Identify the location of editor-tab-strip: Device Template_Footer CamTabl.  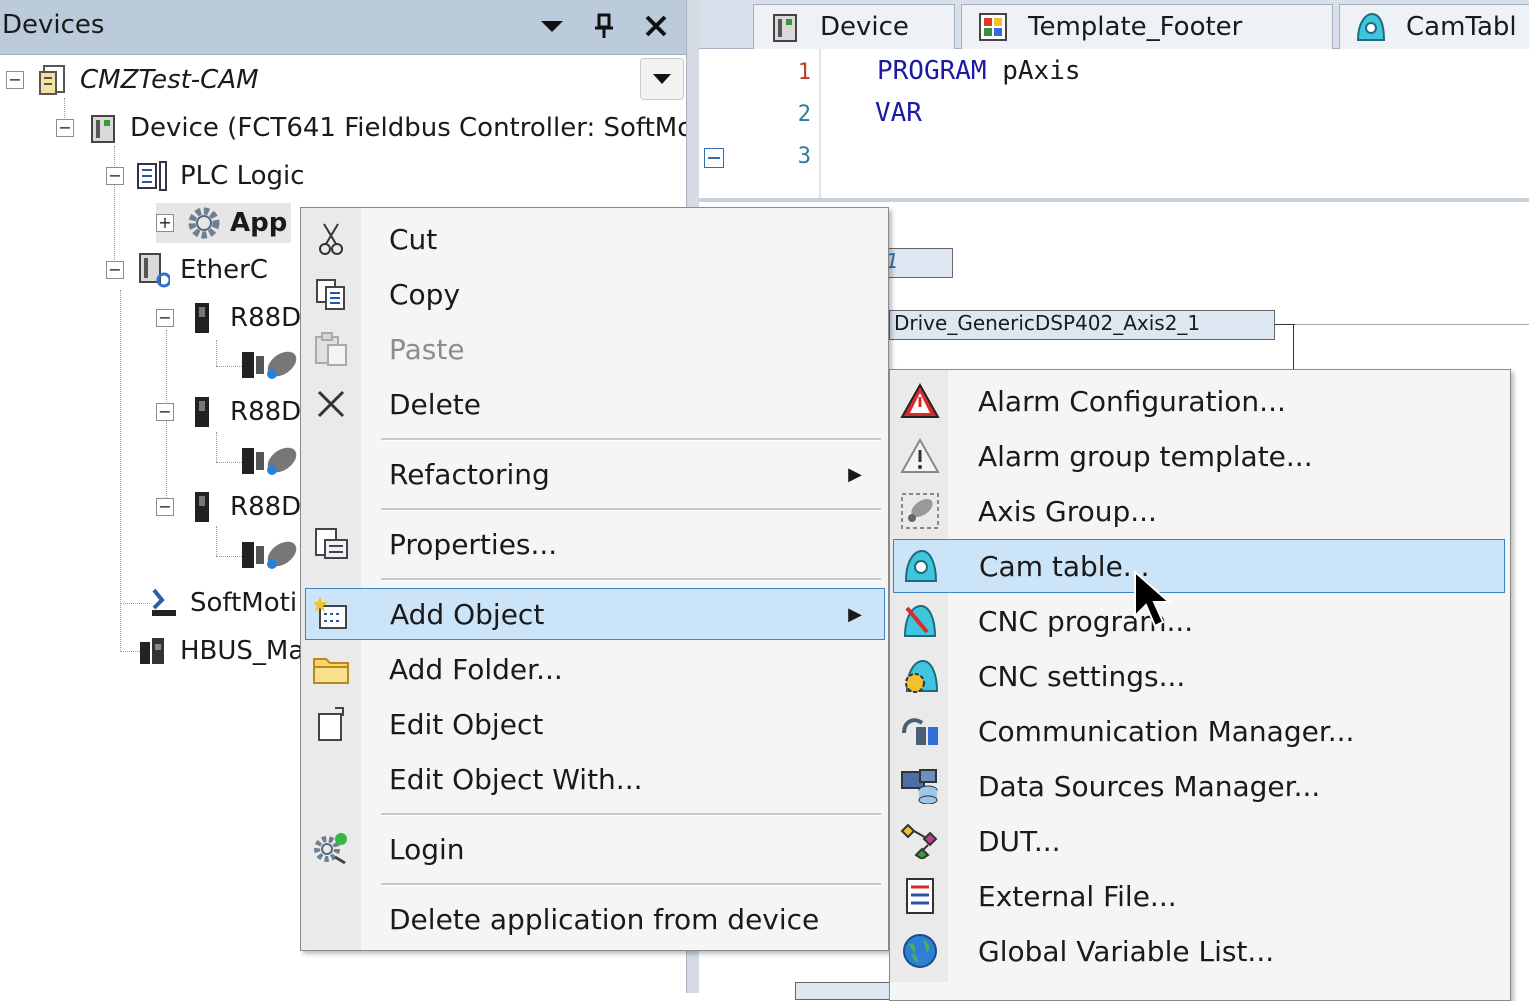
(1114, 24).